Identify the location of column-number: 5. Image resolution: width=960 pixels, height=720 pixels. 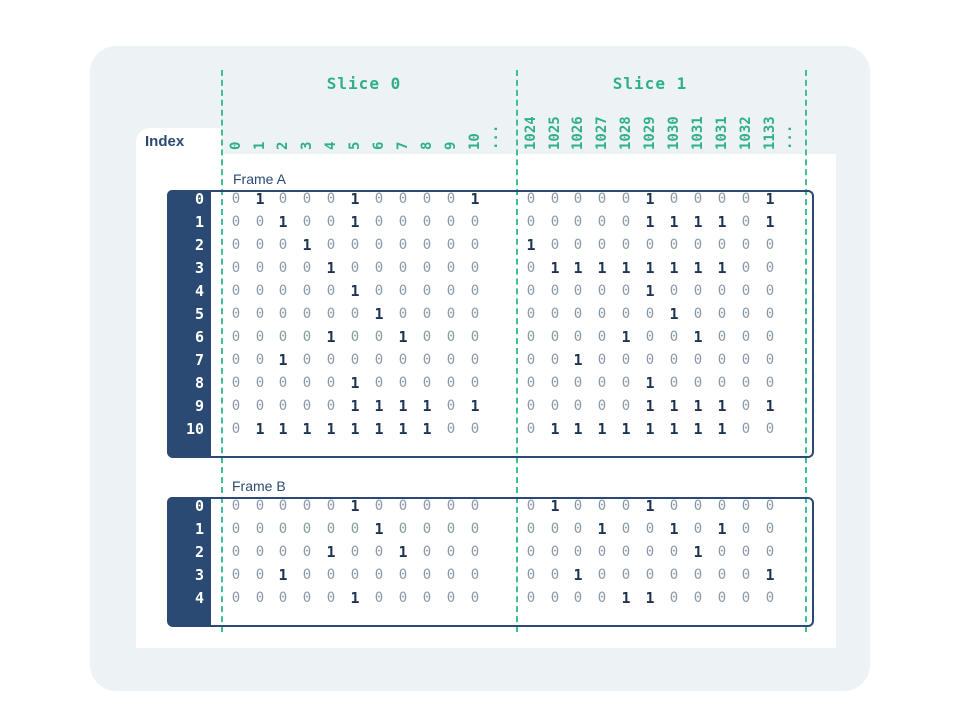
(355, 145).